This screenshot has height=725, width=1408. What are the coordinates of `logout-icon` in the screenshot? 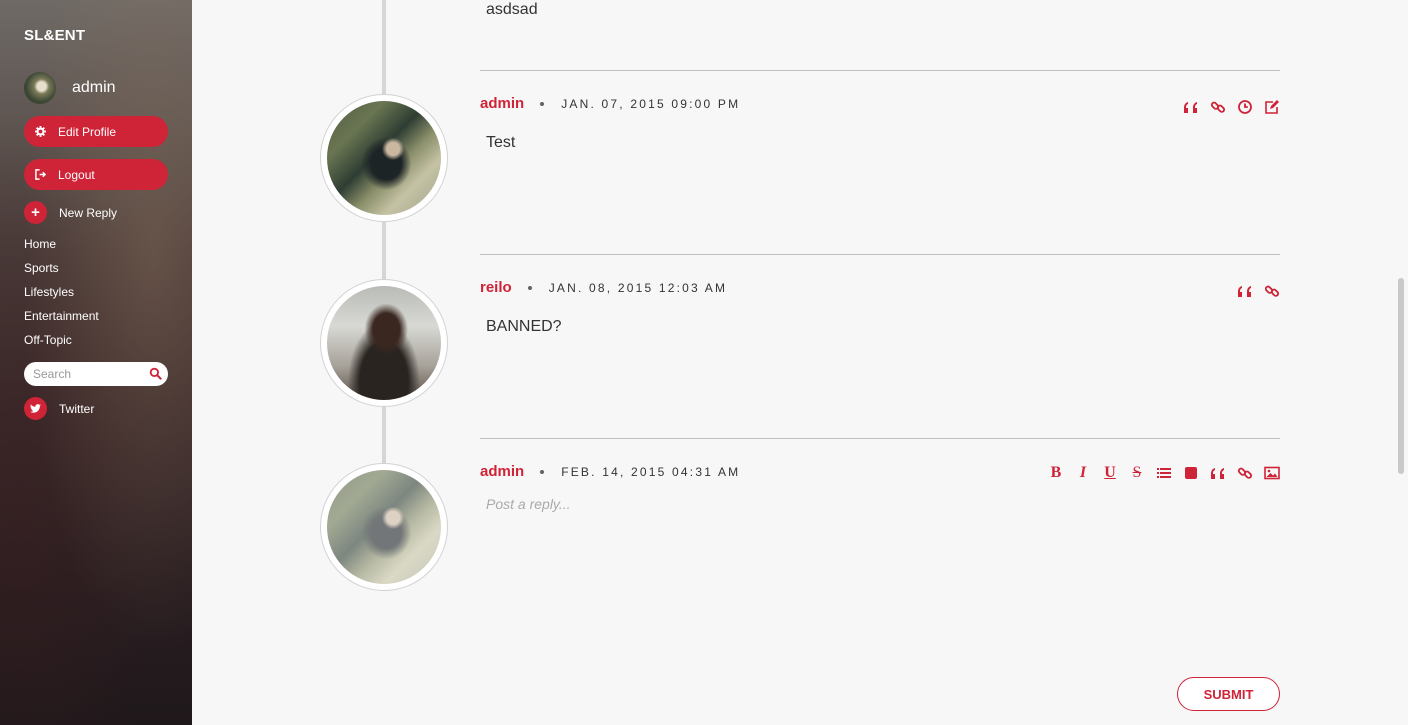 It's located at (40, 175).